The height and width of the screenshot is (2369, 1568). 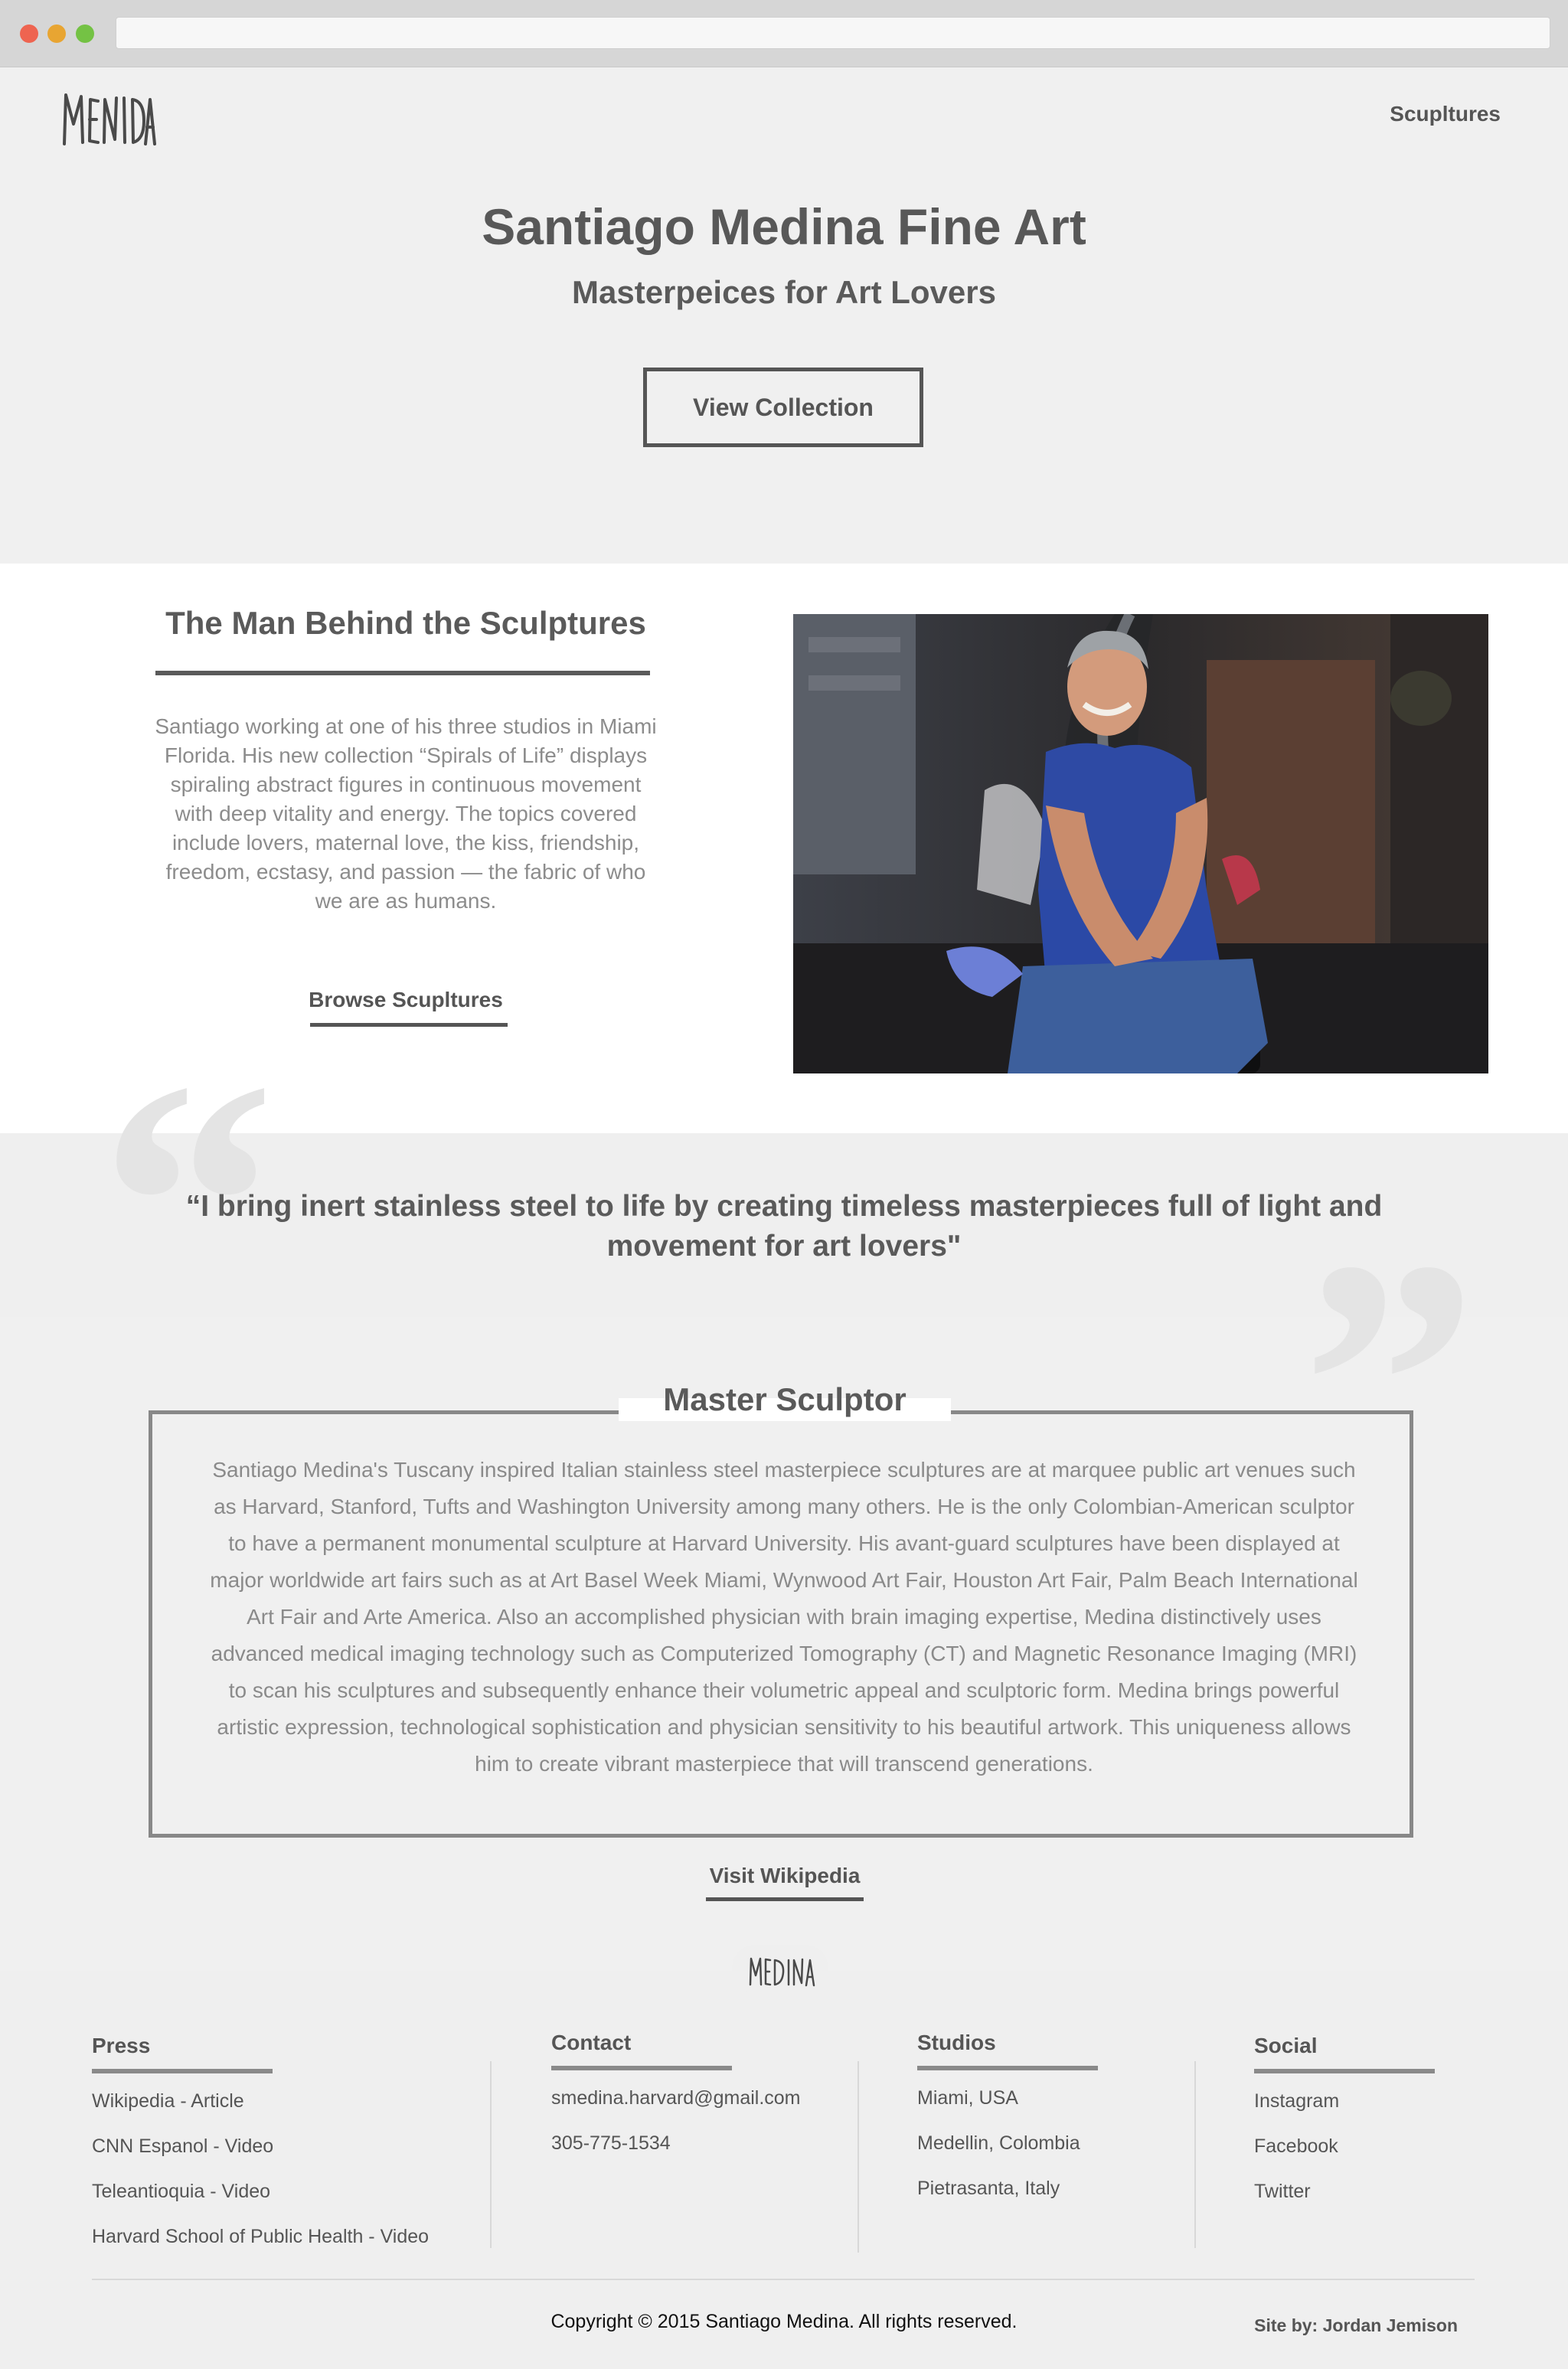 What do you see at coordinates (1445, 114) in the screenshot?
I see `nav-sculptures-link: Scupltures` at bounding box center [1445, 114].